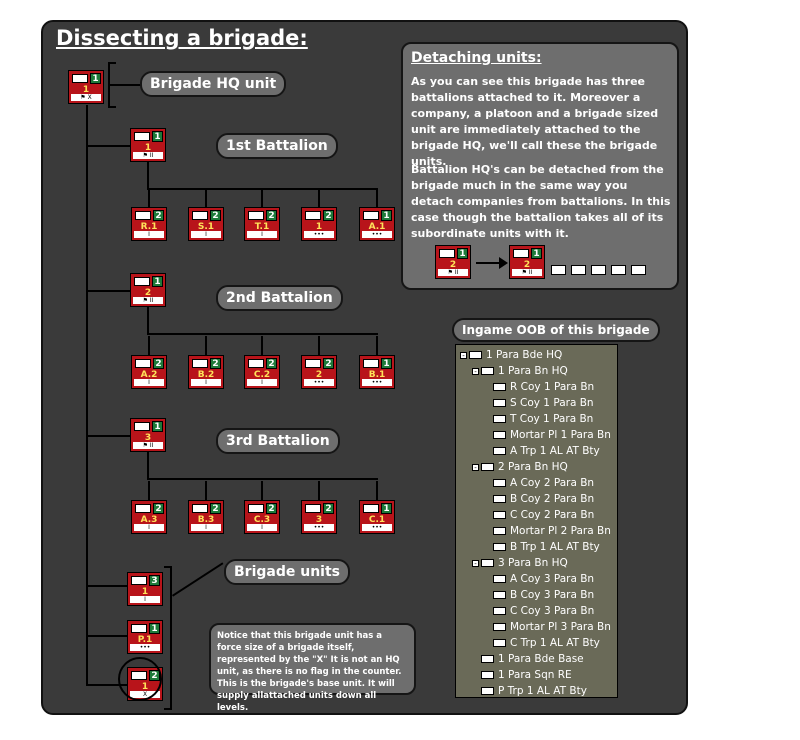  Describe the element at coordinates (148, 290) in the screenshot. I see `bn2-hq-counter: 1 2 ⚑ II` at that location.